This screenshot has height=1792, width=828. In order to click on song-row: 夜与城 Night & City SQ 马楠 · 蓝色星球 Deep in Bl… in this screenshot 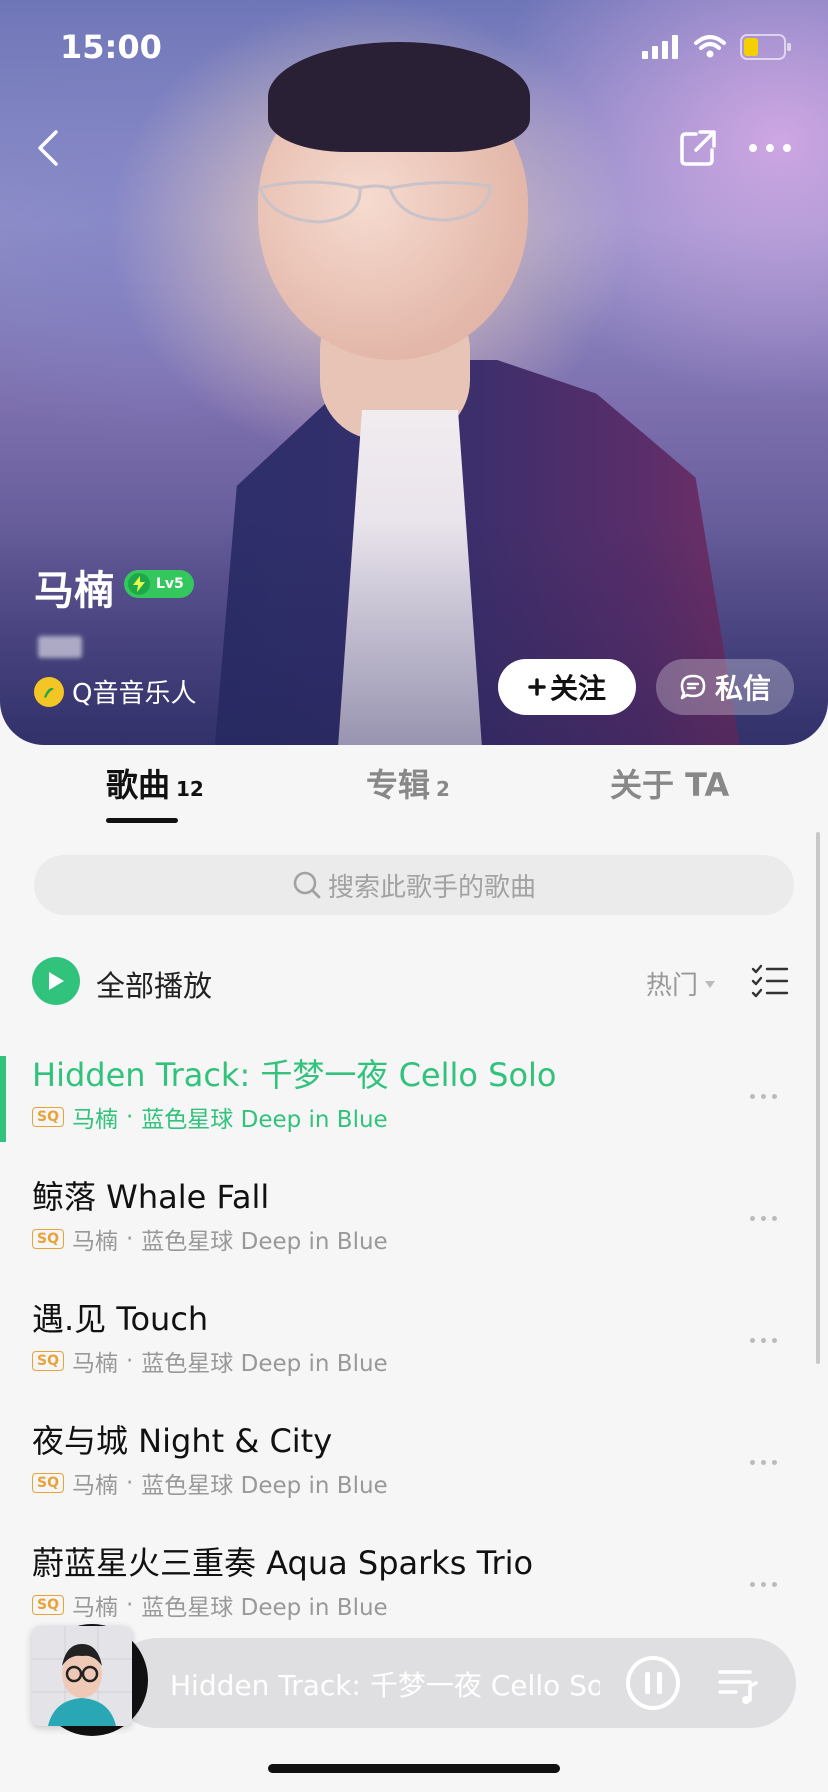, I will do `click(414, 1472)`.